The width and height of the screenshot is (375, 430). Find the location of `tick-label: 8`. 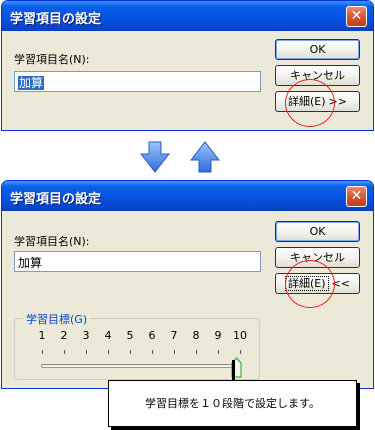

tick-label: 8 is located at coordinates (196, 335).